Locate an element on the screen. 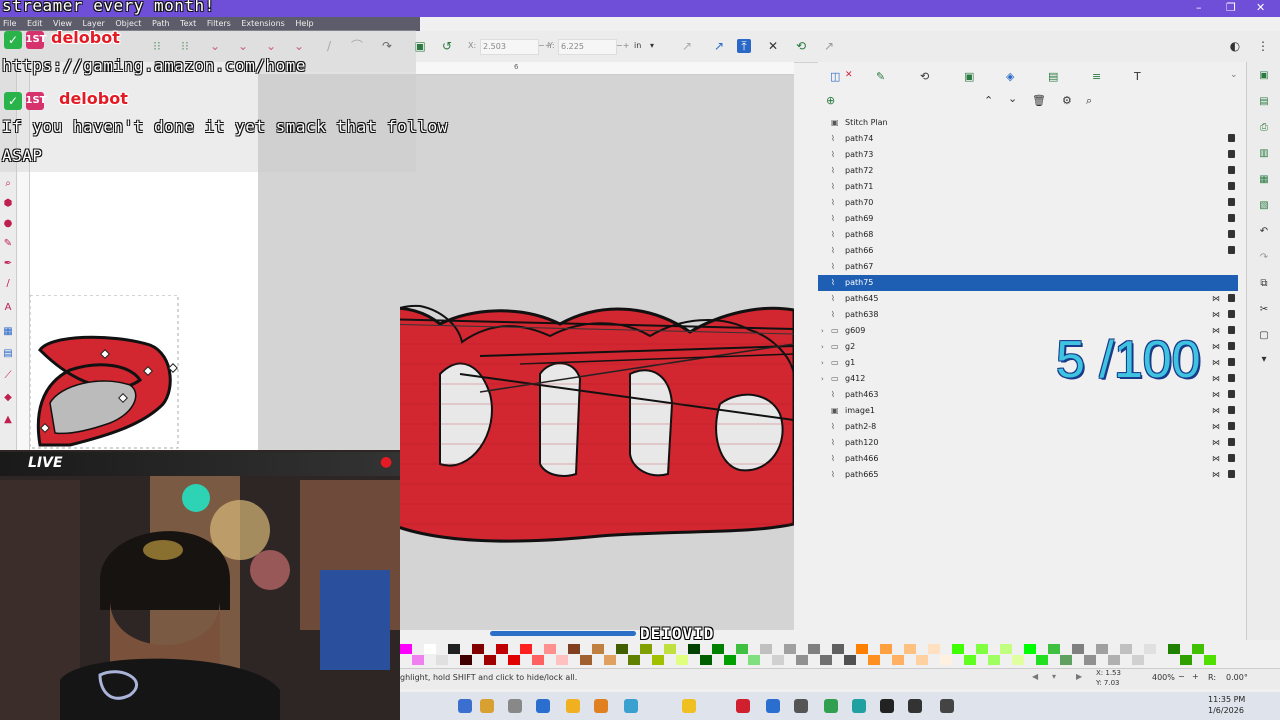 Image resolution: width=1280 pixels, height=720 pixels. chevron-up-icon: ⌃ is located at coordinates (988, 100).